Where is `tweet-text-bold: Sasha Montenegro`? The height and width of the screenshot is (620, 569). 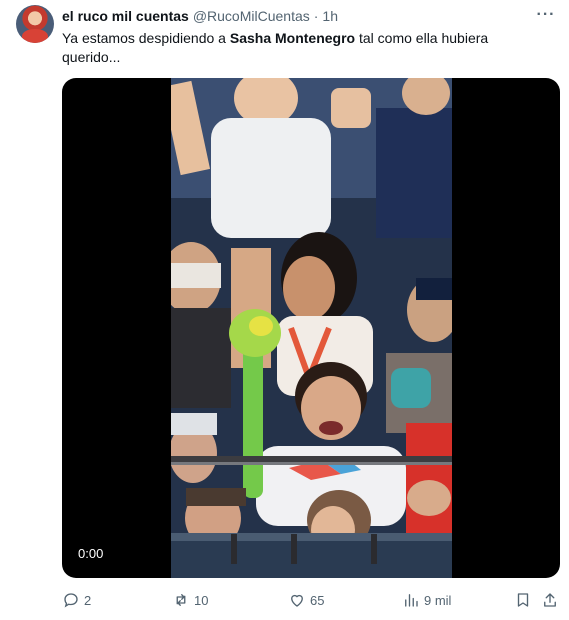 tweet-text-bold: Sasha Montenegro is located at coordinates (292, 38).